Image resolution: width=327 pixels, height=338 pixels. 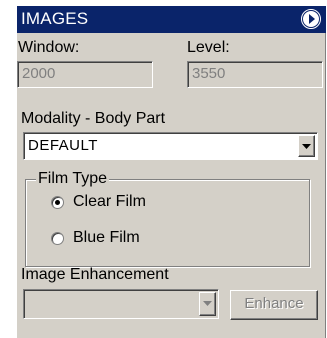 I want to click on chevron-right-circle-icon, so click(x=311, y=19).